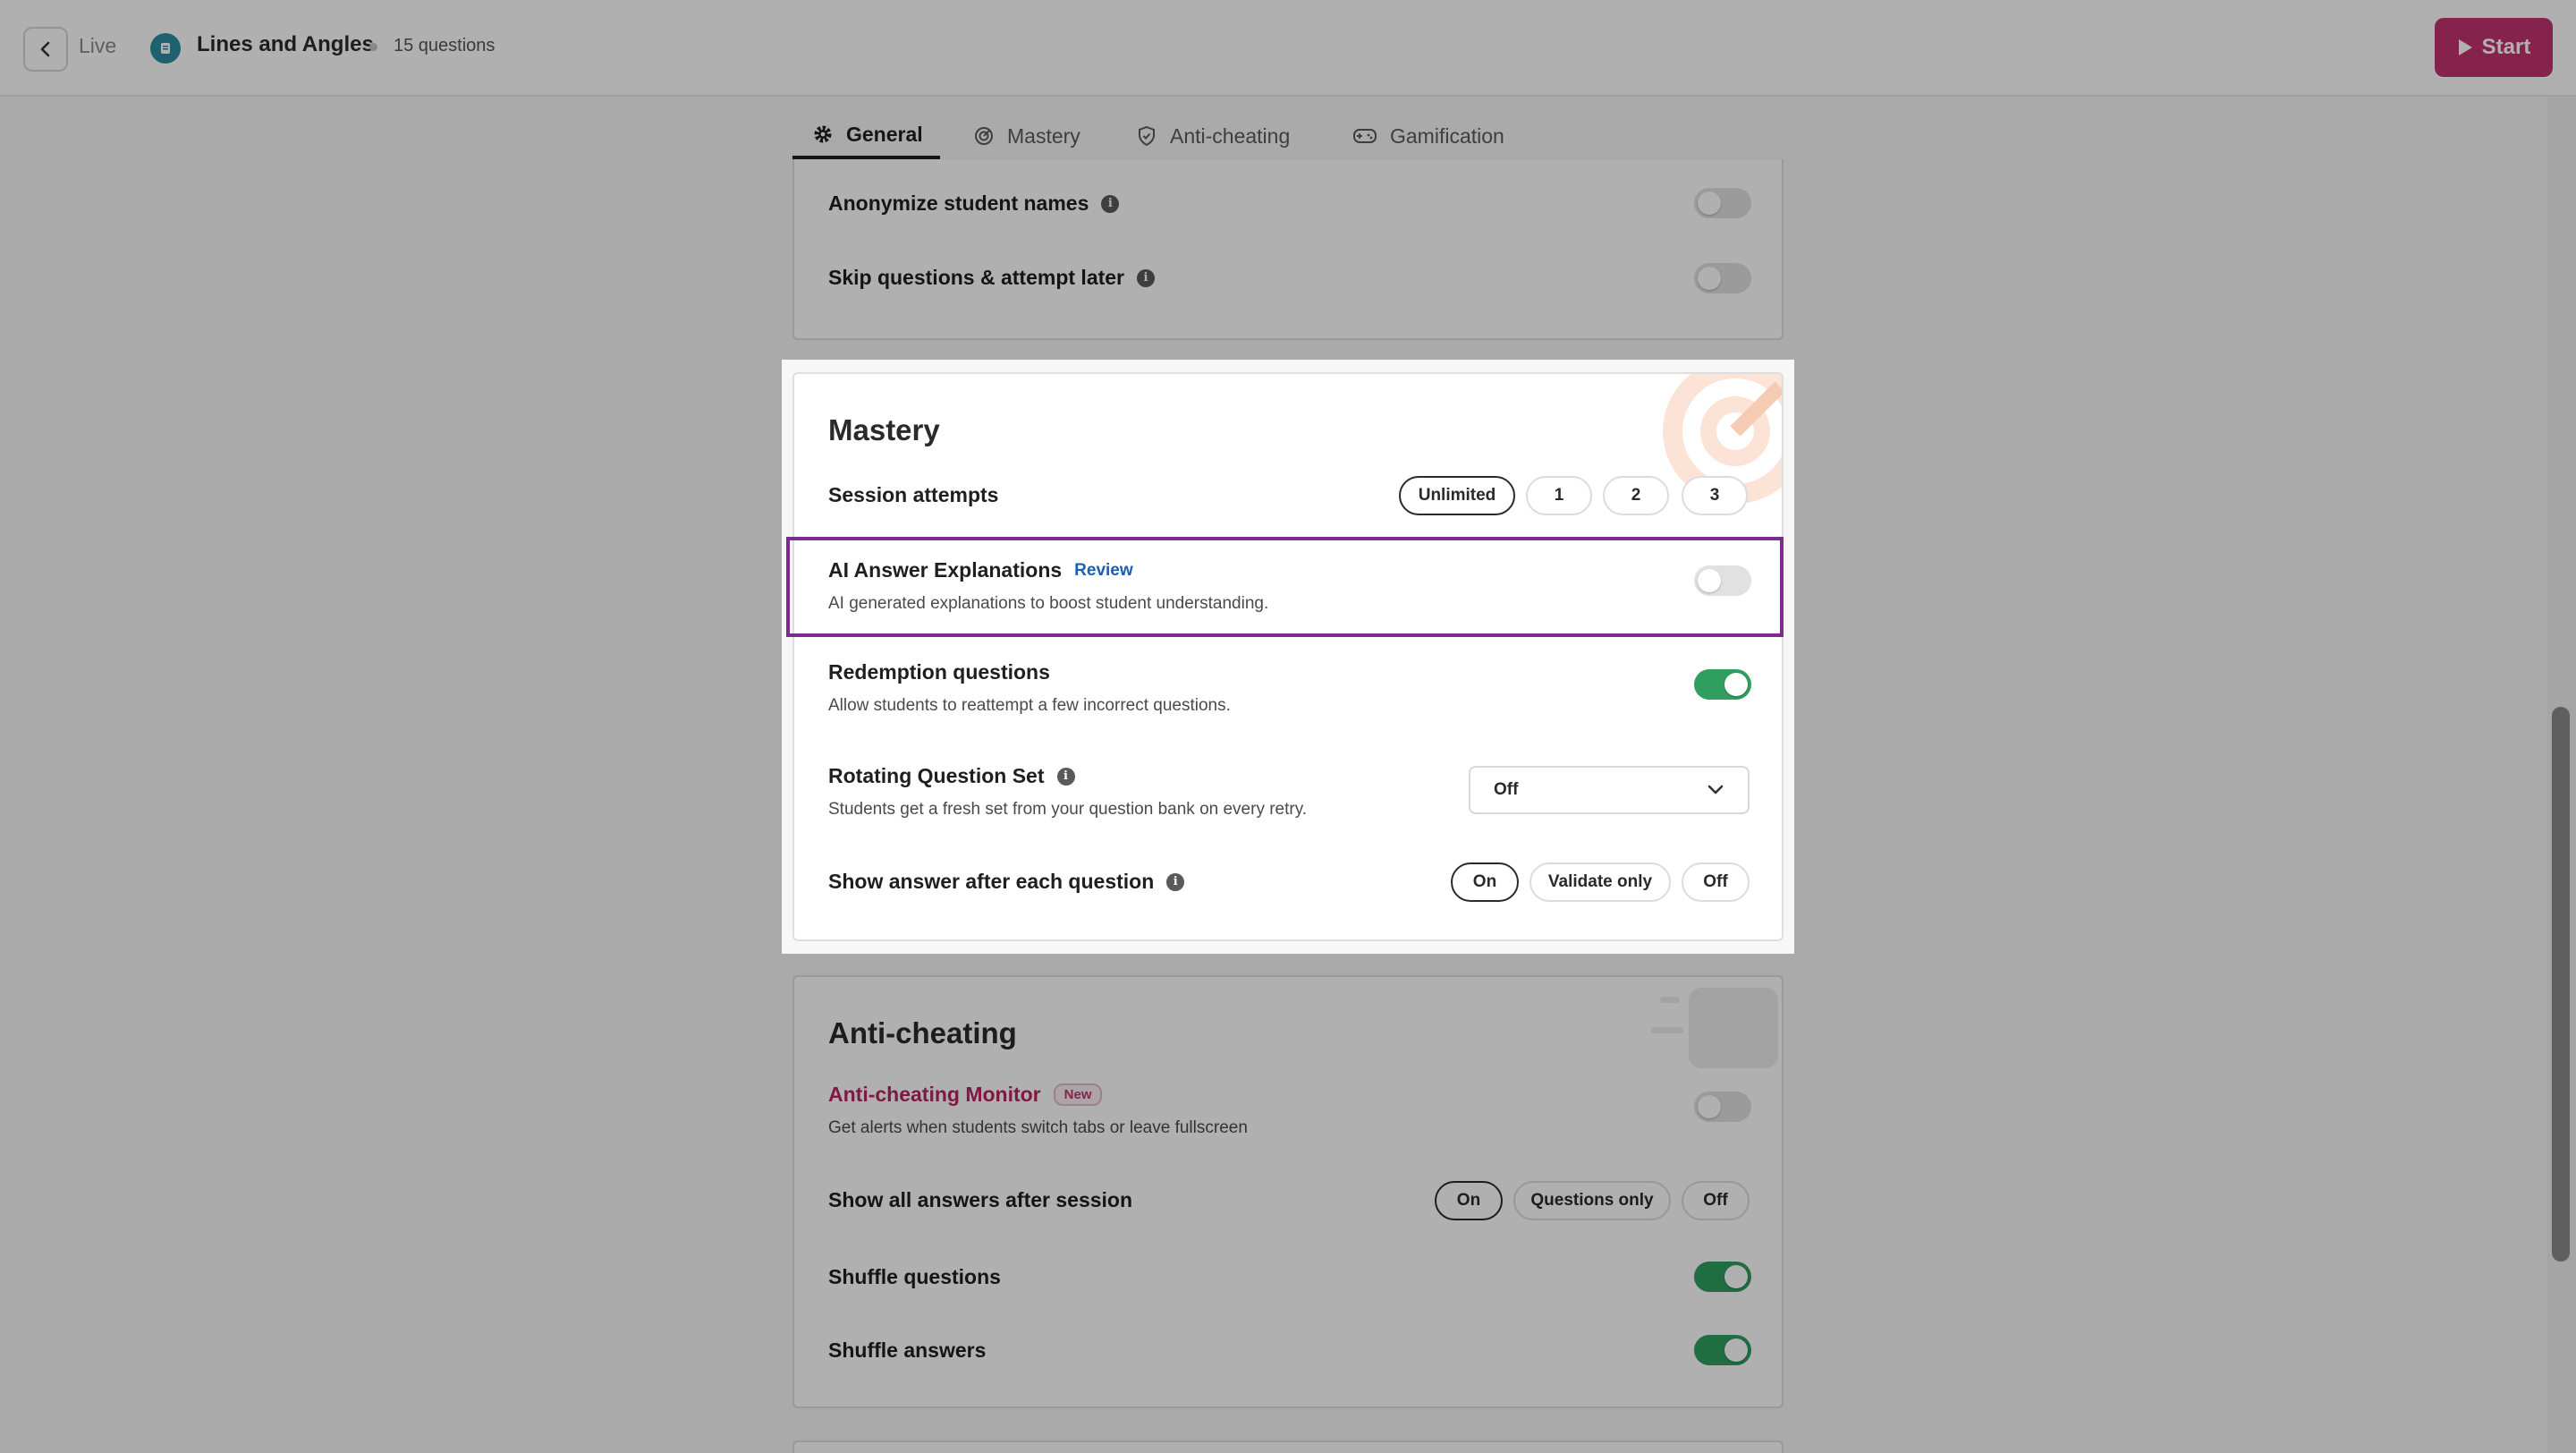 This screenshot has height=1453, width=2576. Describe the element at coordinates (1722, 684) in the screenshot. I see `redemption-toggle` at that location.